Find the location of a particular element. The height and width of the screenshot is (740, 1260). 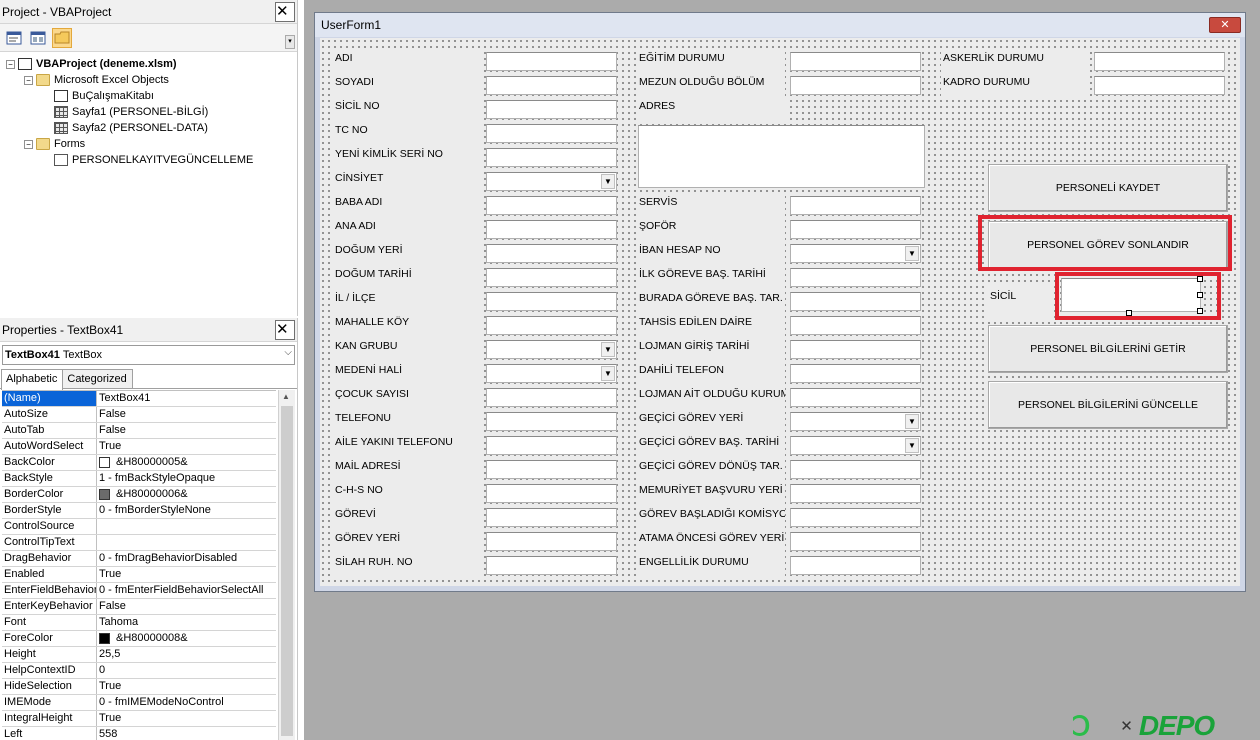

property-row: BackStyle 1 - fmBackStyleOpaque is located at coordinates (139, 479).